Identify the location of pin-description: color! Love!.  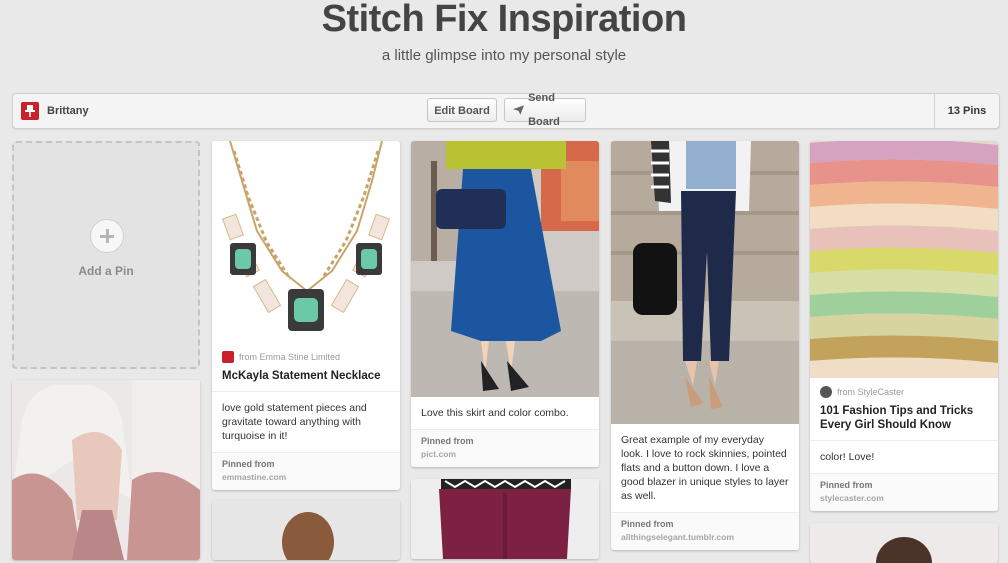
(904, 457).